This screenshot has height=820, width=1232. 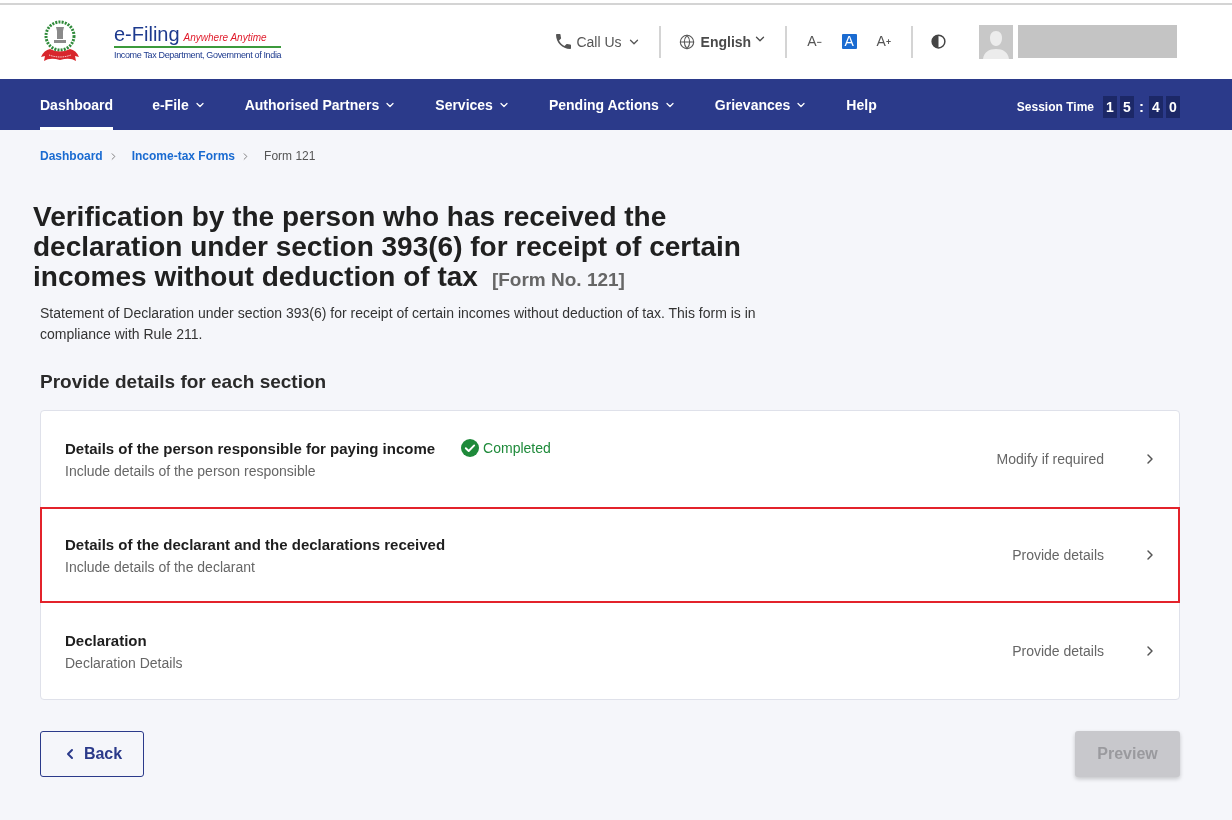 I want to click on status-text: Completed, so click(x=517, y=448).